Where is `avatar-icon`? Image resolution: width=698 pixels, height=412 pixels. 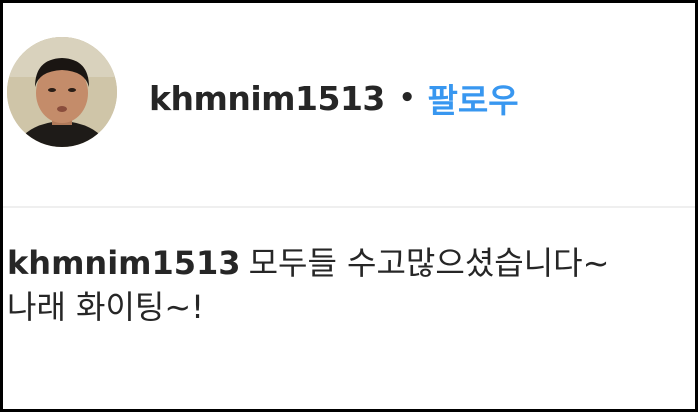
avatar-icon is located at coordinates (62, 92).